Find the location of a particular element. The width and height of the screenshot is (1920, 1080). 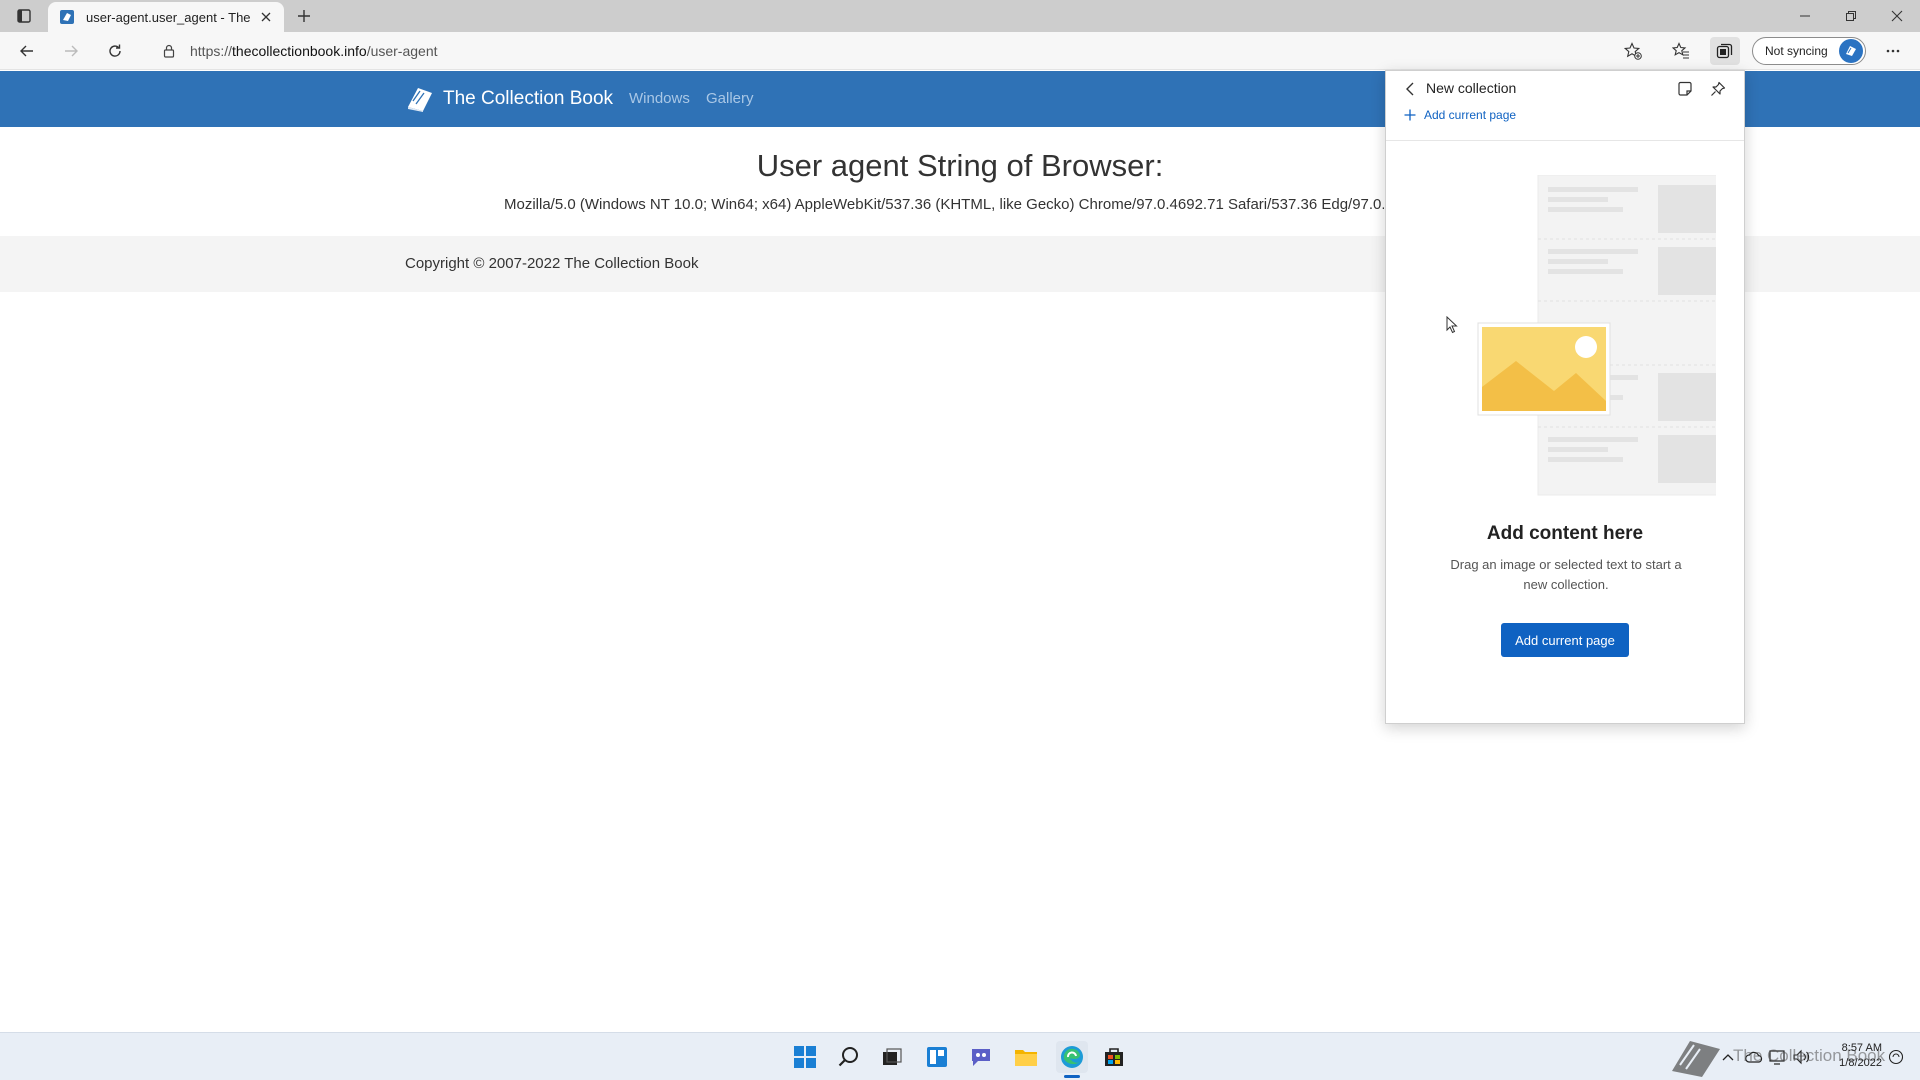

add-note-button is located at coordinates (1685, 89).